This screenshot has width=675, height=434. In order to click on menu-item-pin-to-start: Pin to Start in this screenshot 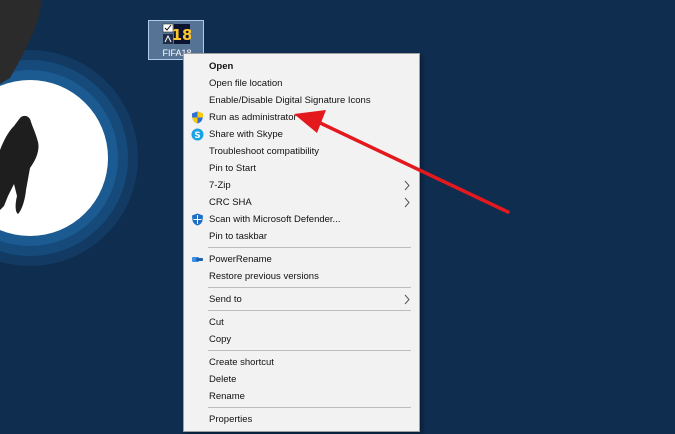, I will do `click(301, 168)`.